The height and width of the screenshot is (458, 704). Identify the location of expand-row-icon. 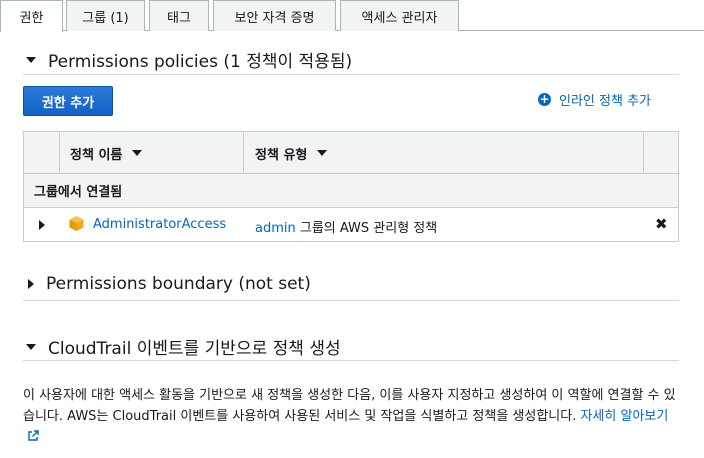
(42, 225).